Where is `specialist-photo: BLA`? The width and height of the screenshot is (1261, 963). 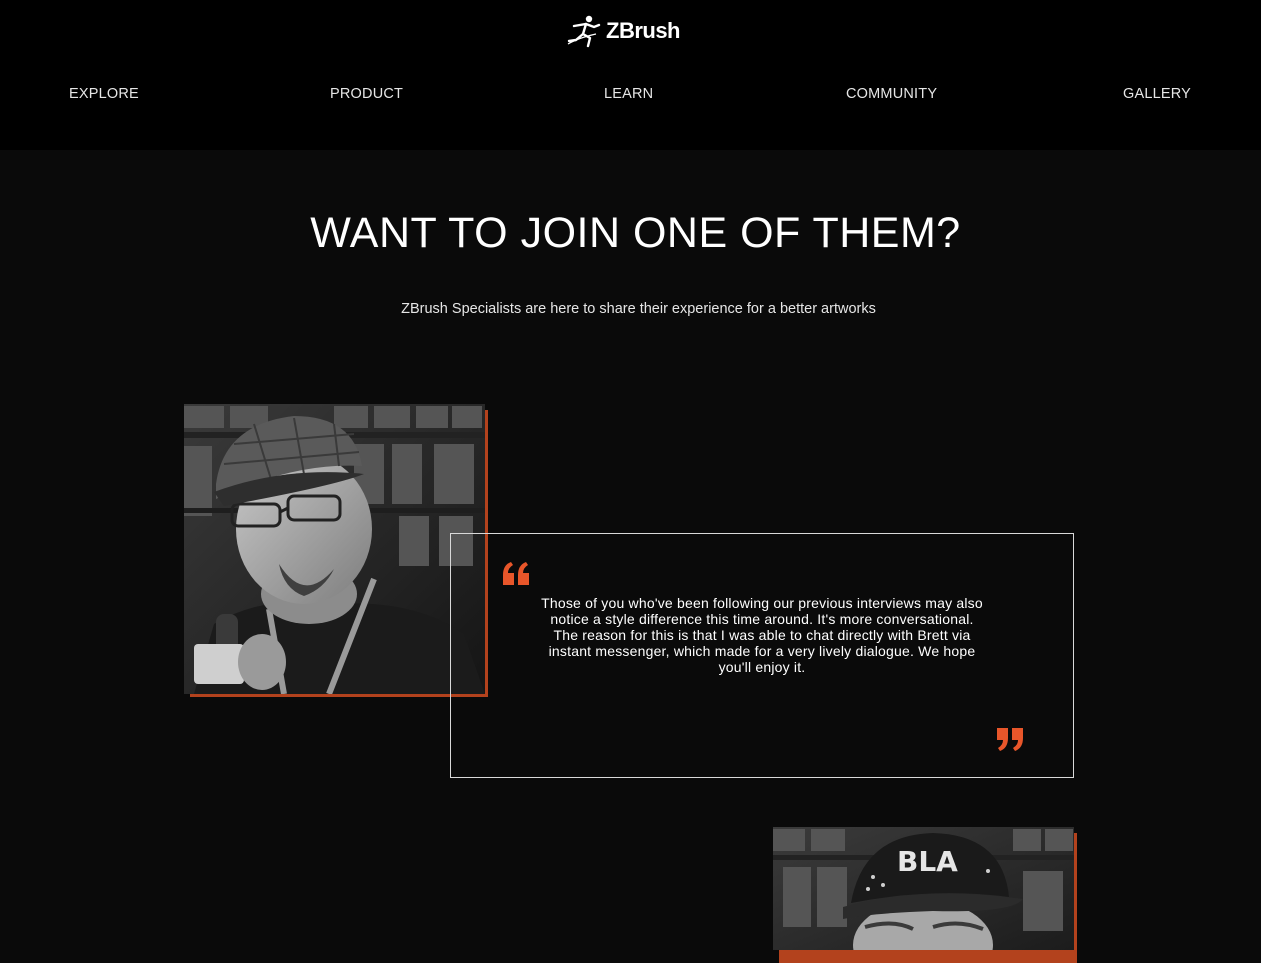
specialist-photo: BLA is located at coordinates (923, 888).